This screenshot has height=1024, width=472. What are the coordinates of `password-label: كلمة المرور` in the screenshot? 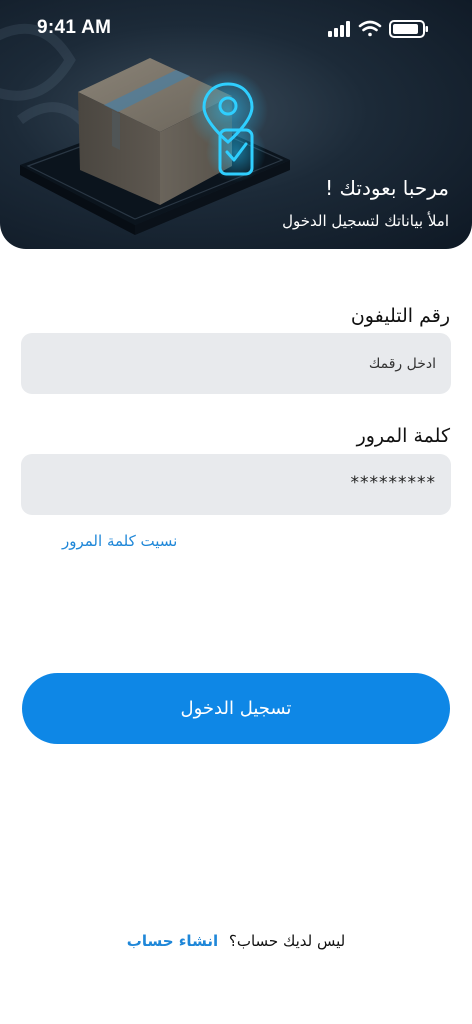 It's located at (403, 436).